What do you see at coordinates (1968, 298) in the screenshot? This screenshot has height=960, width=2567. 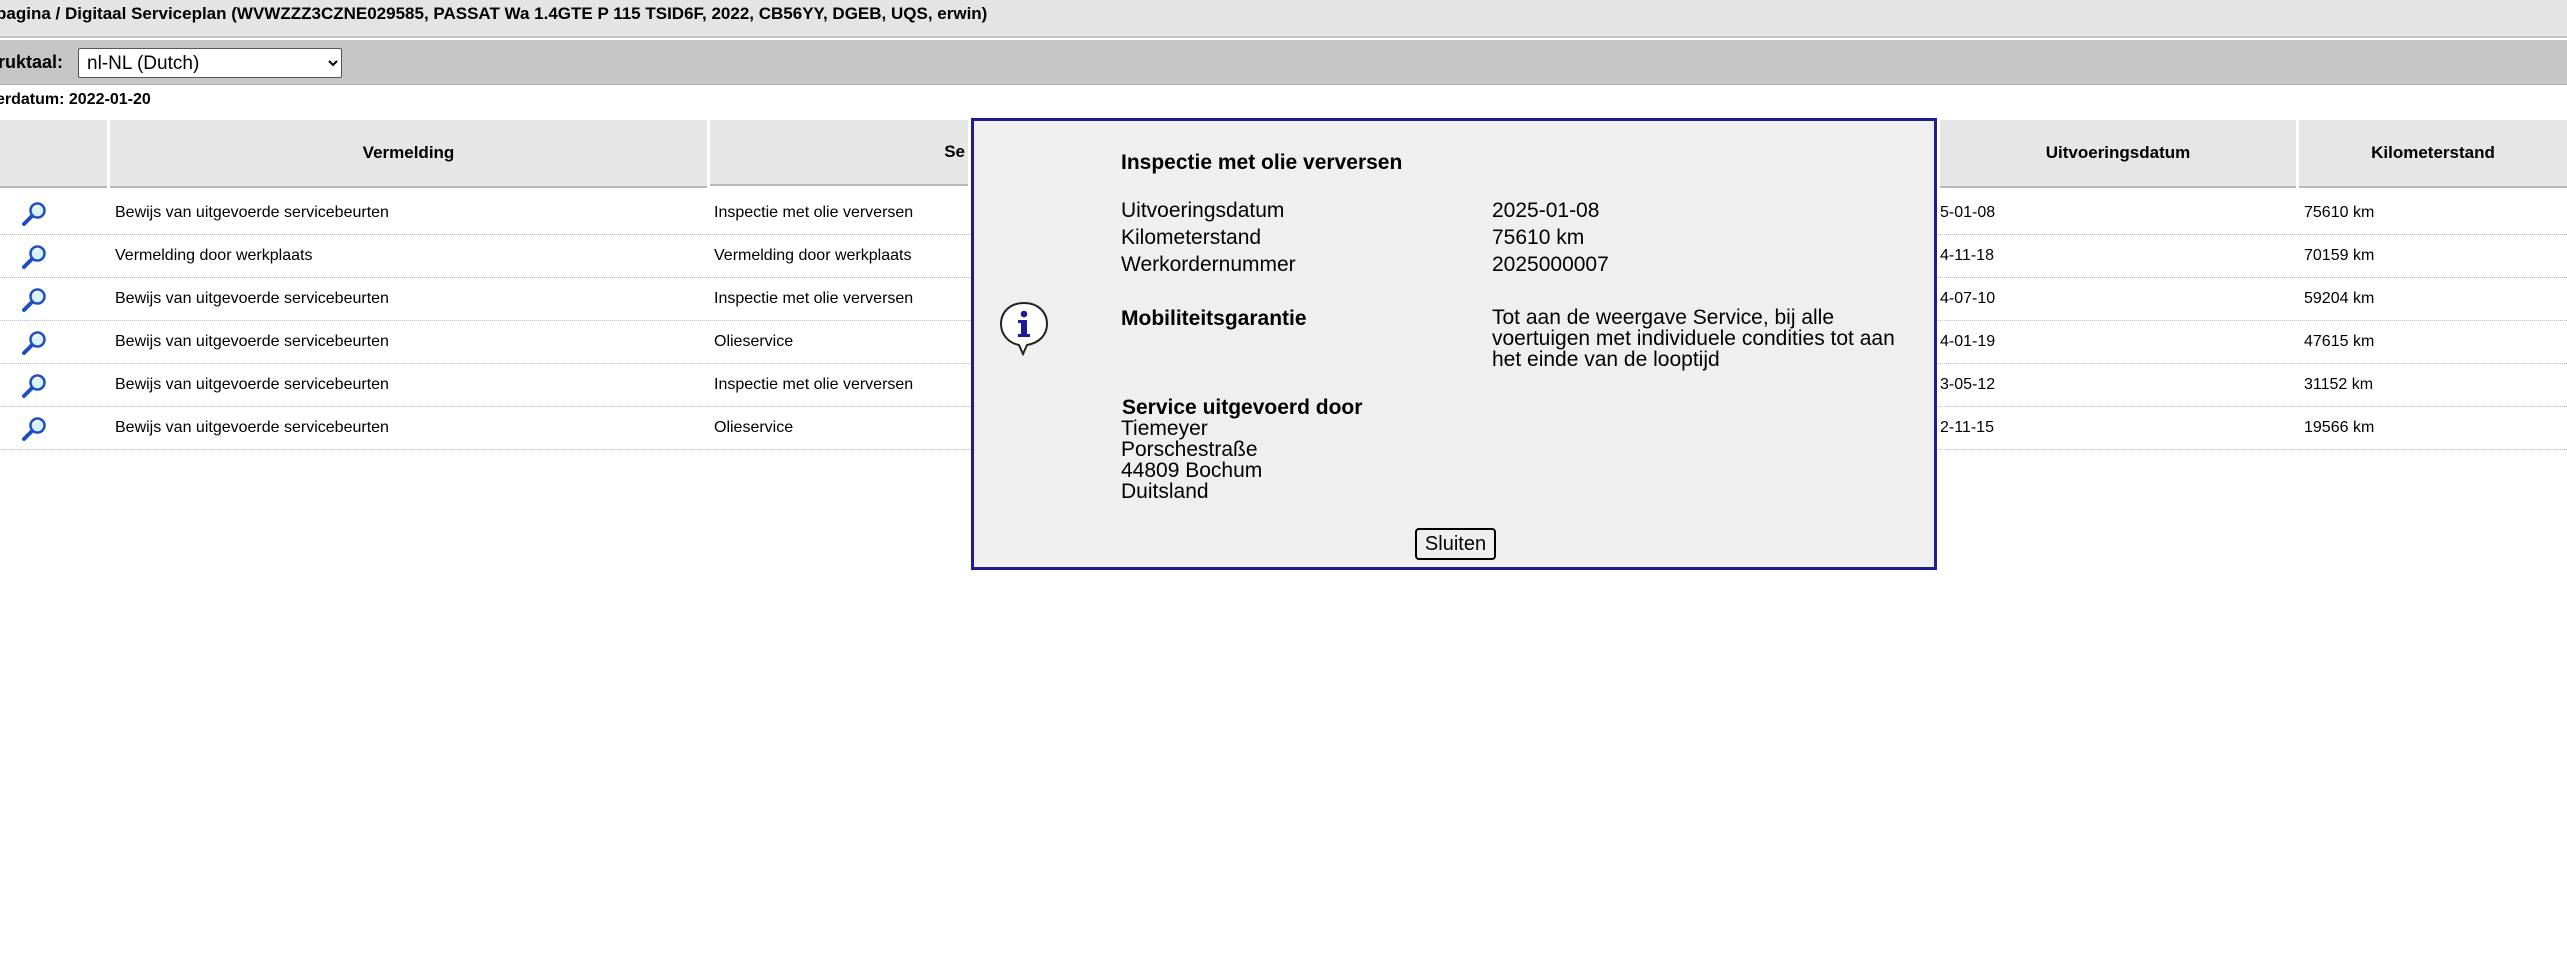 I see `cell-uitvoeringsdatum: 4-07-10` at bounding box center [1968, 298].